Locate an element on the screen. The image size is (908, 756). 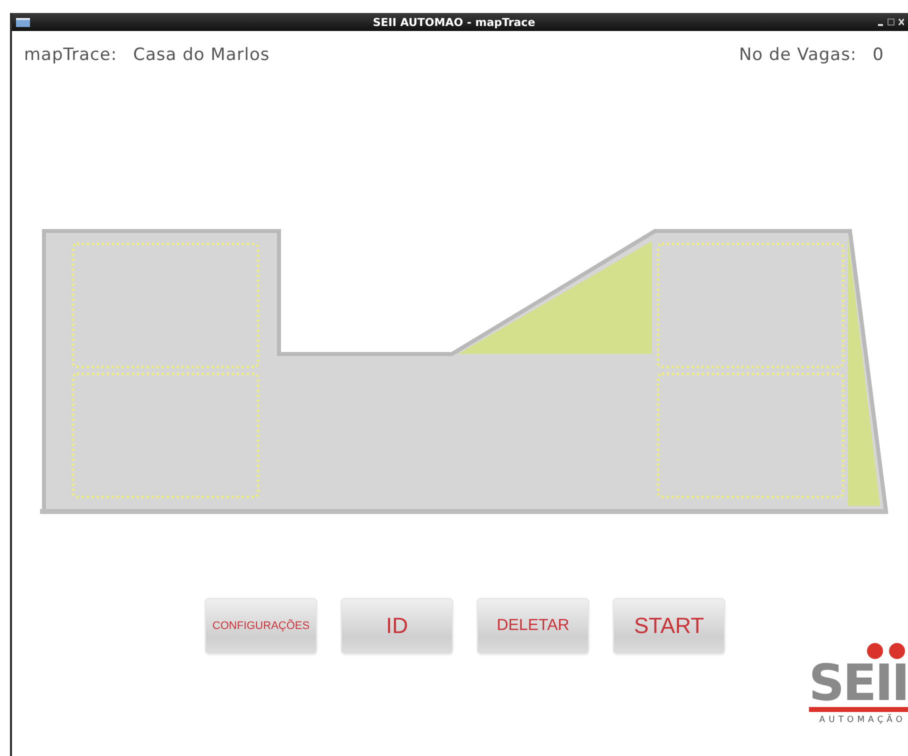
window-icon is located at coordinates (23, 22).